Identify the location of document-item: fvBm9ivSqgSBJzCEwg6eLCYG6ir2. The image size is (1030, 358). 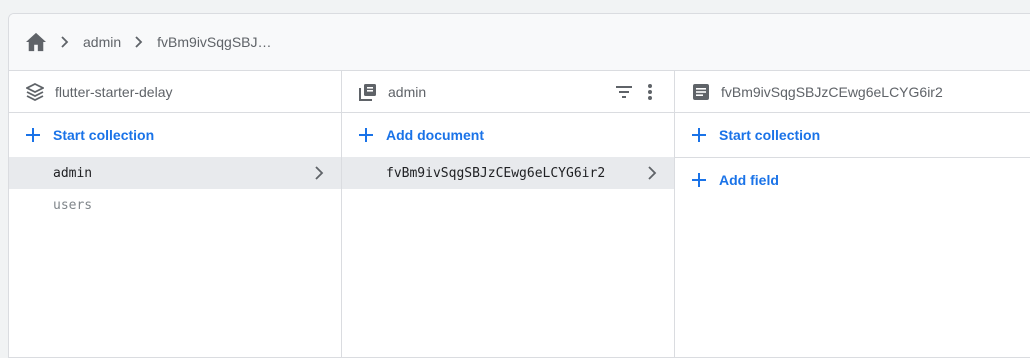
(508, 173).